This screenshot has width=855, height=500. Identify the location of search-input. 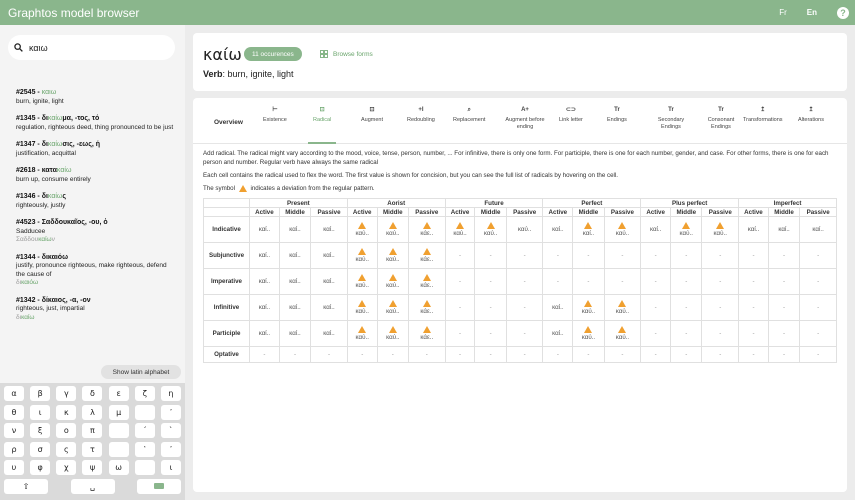
(94, 47).